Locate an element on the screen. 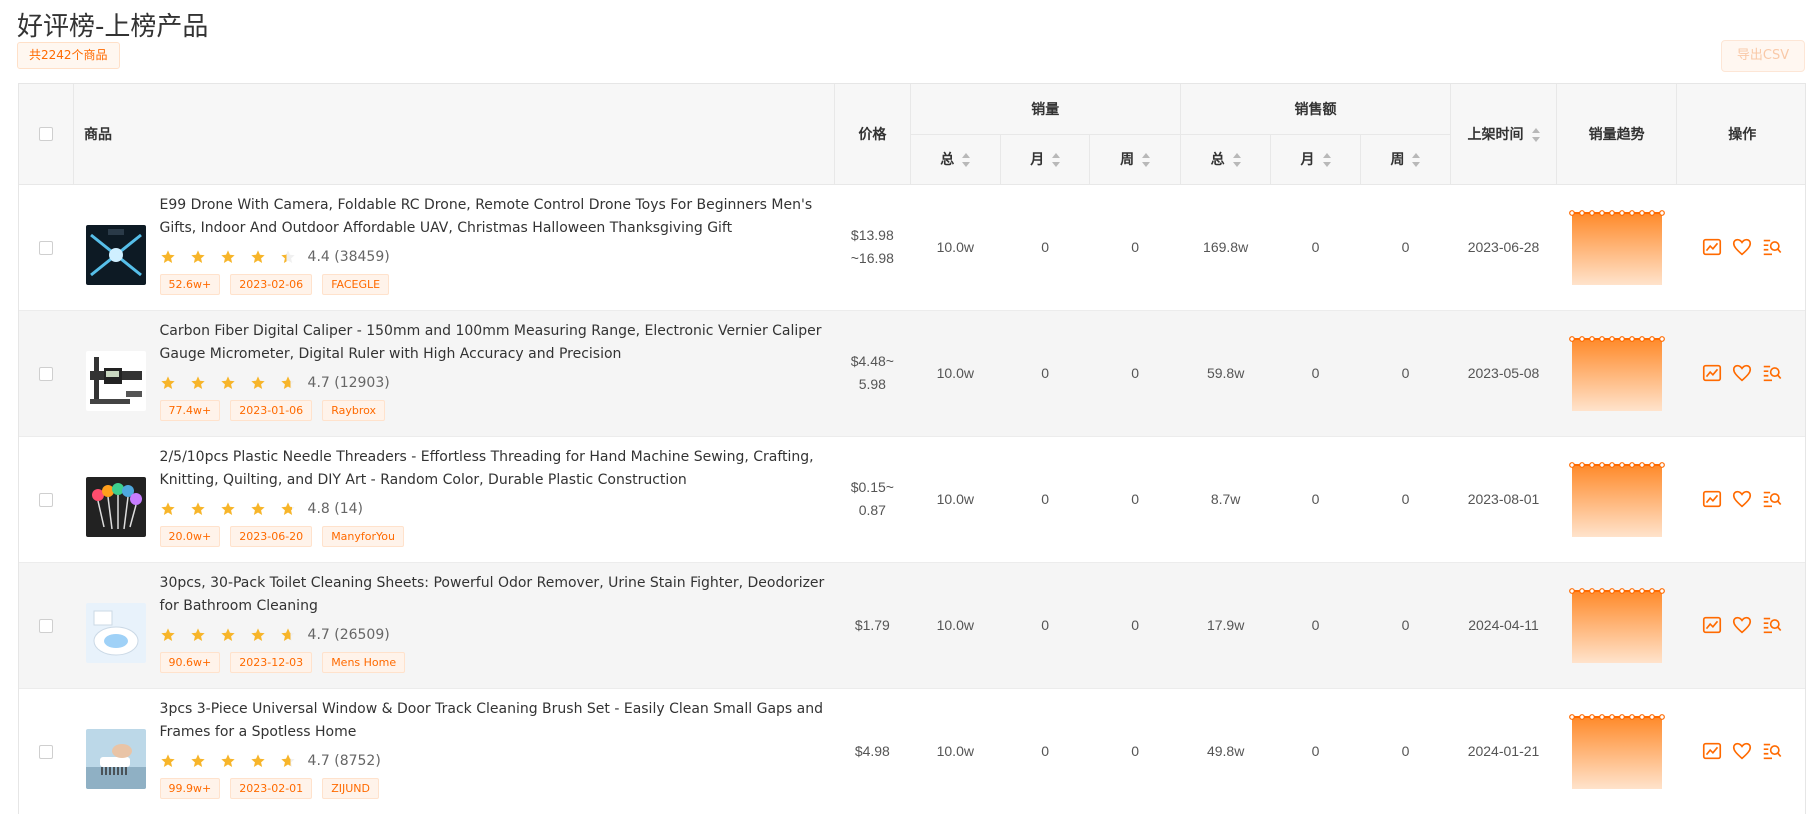 The image size is (1819, 814). sales-week: 0 is located at coordinates (1135, 751).